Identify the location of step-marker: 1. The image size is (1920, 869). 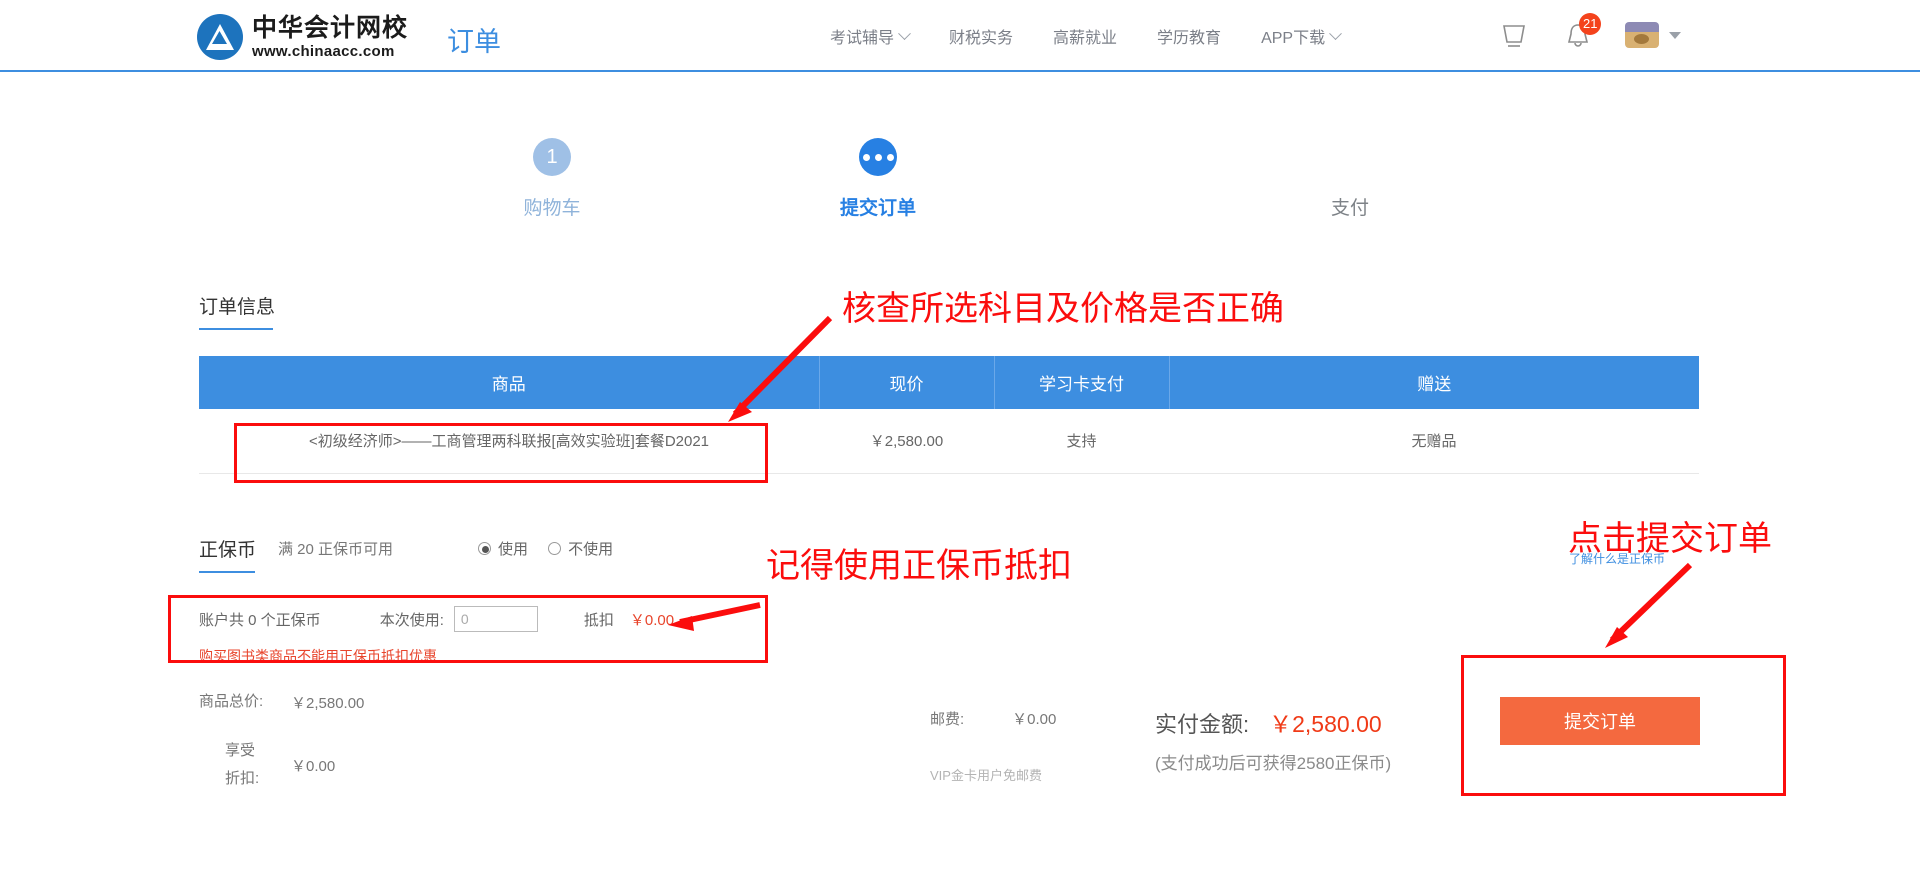
(552, 157).